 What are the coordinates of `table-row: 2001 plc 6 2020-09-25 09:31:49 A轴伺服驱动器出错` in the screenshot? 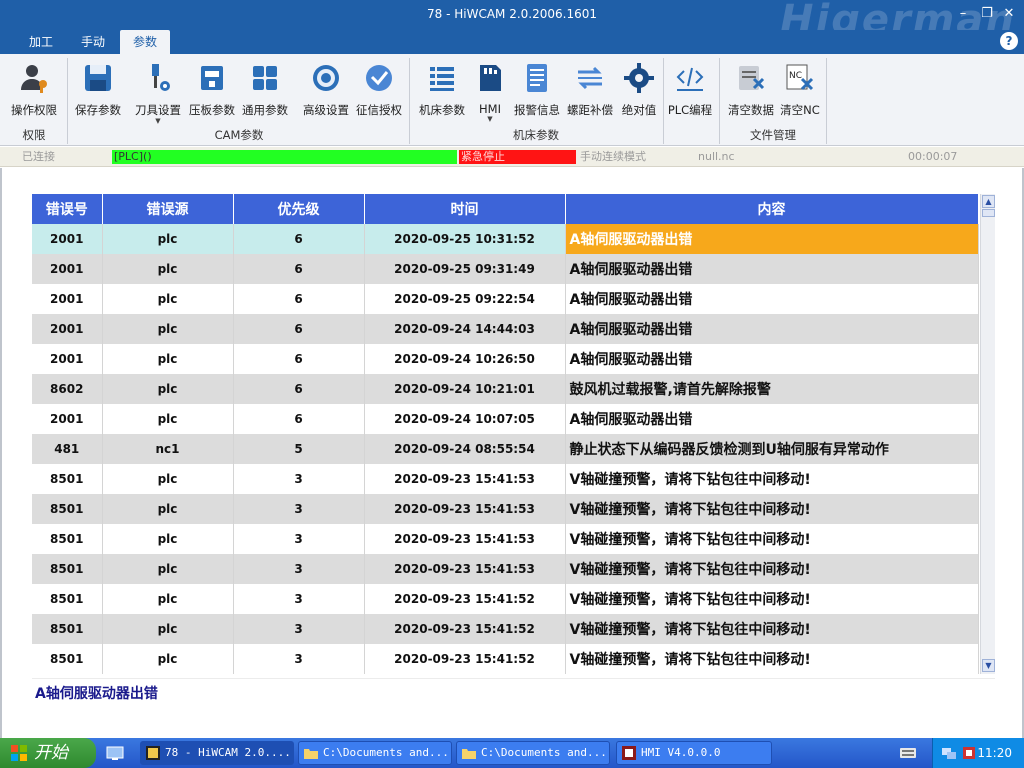 It's located at (505, 269).